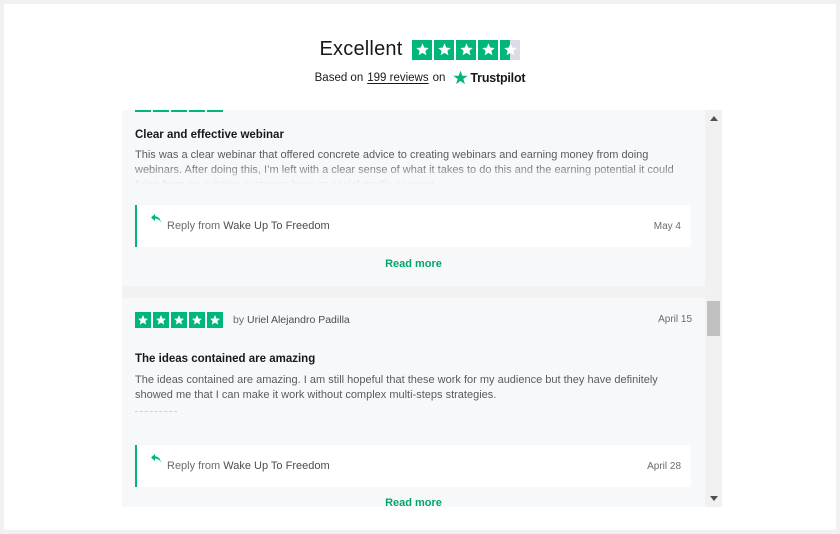  I want to click on company-reply: Reply from Wake Up To Freedom May 4, so click(413, 226).